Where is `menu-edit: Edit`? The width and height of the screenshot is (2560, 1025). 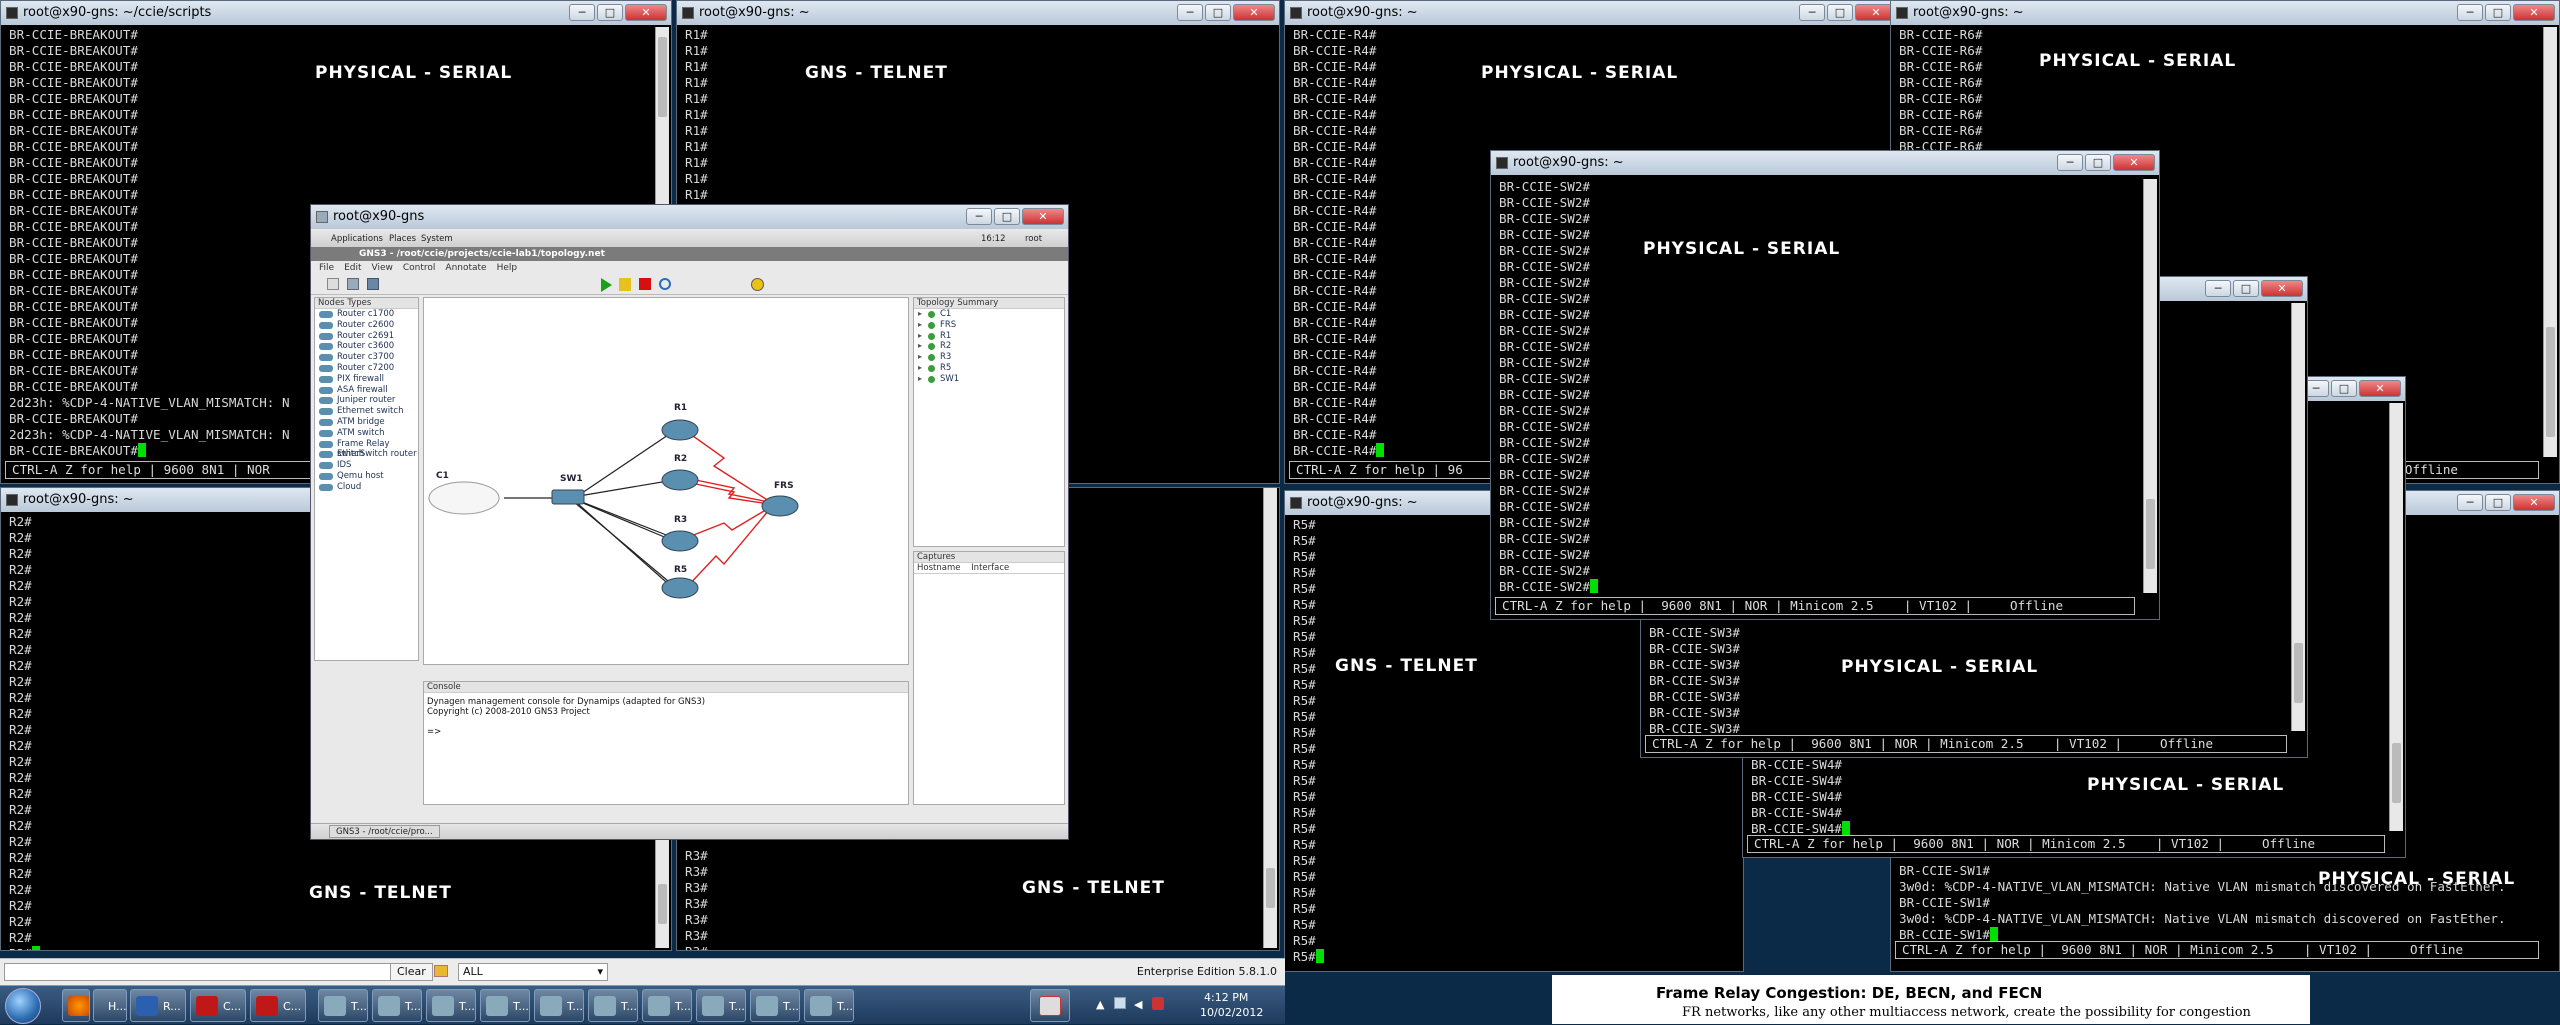 menu-edit: Edit is located at coordinates (352, 268).